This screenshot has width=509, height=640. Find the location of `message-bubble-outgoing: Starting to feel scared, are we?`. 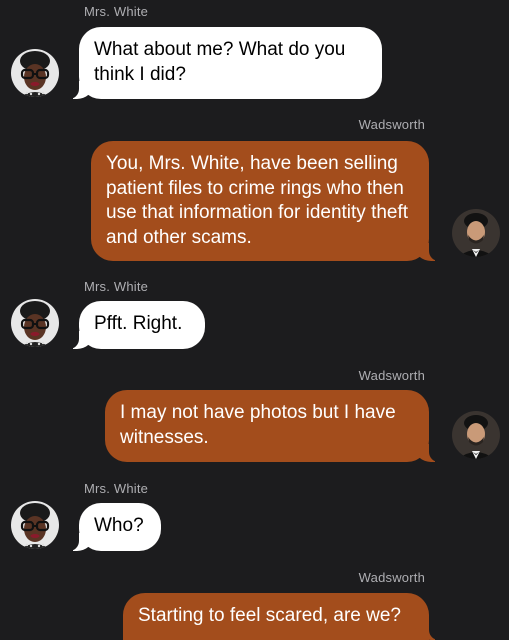

message-bubble-outgoing: Starting to feel scared, are we? is located at coordinates (281, 616).